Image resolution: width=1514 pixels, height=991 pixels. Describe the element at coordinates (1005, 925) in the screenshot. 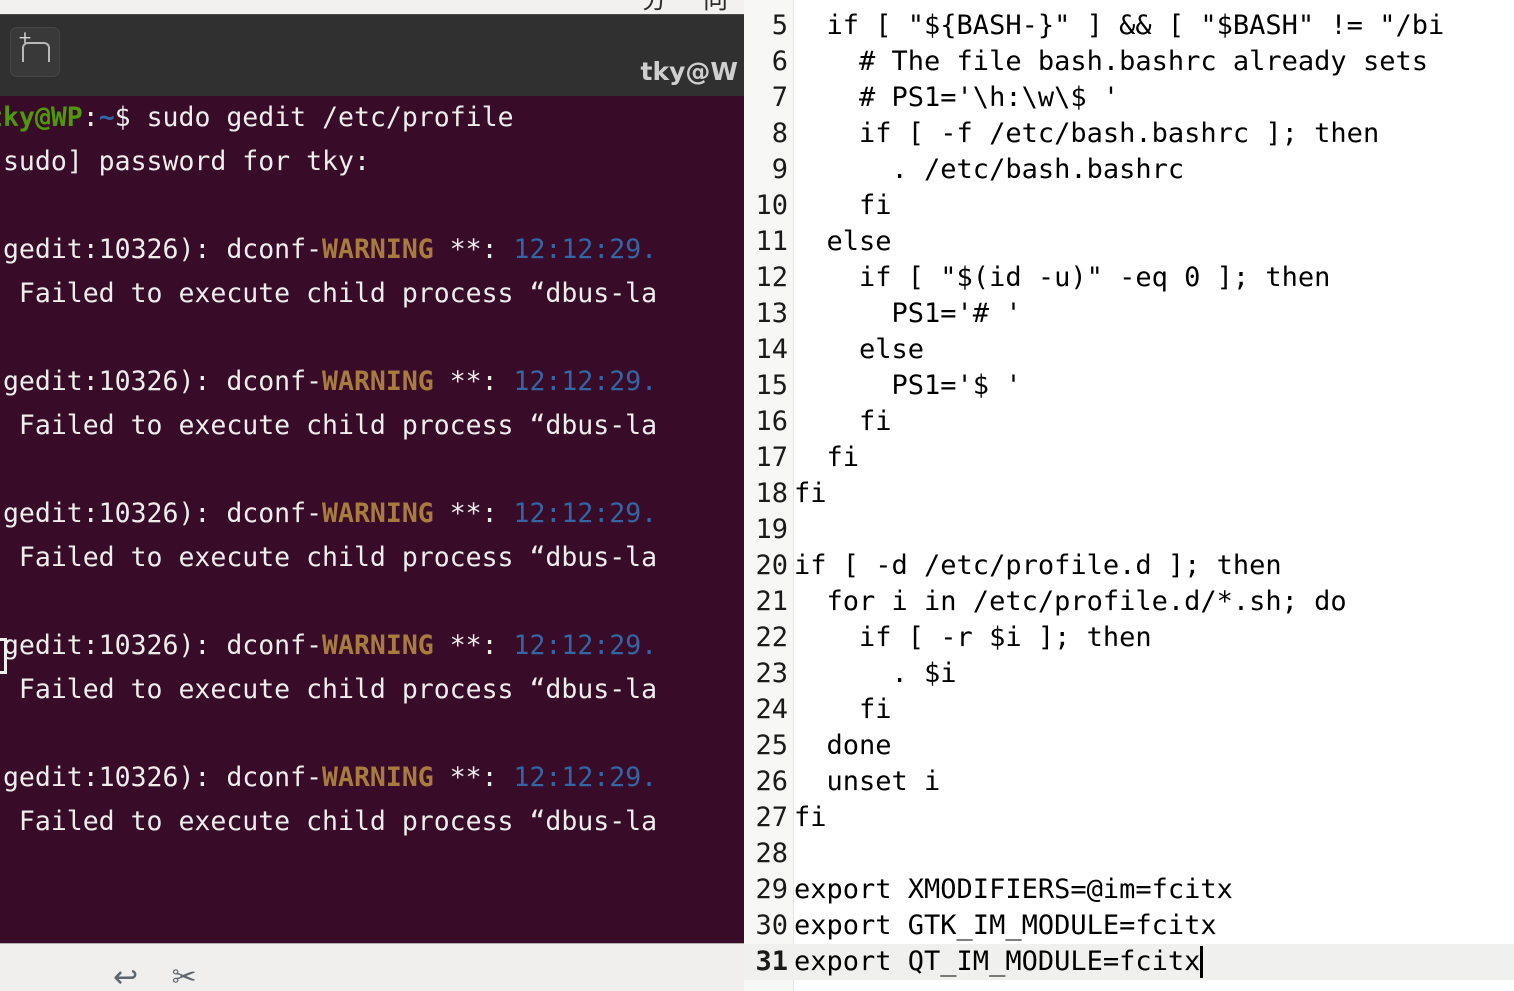

I see `line-source-text: export GTK_IM_MODULE=fcitx` at that location.